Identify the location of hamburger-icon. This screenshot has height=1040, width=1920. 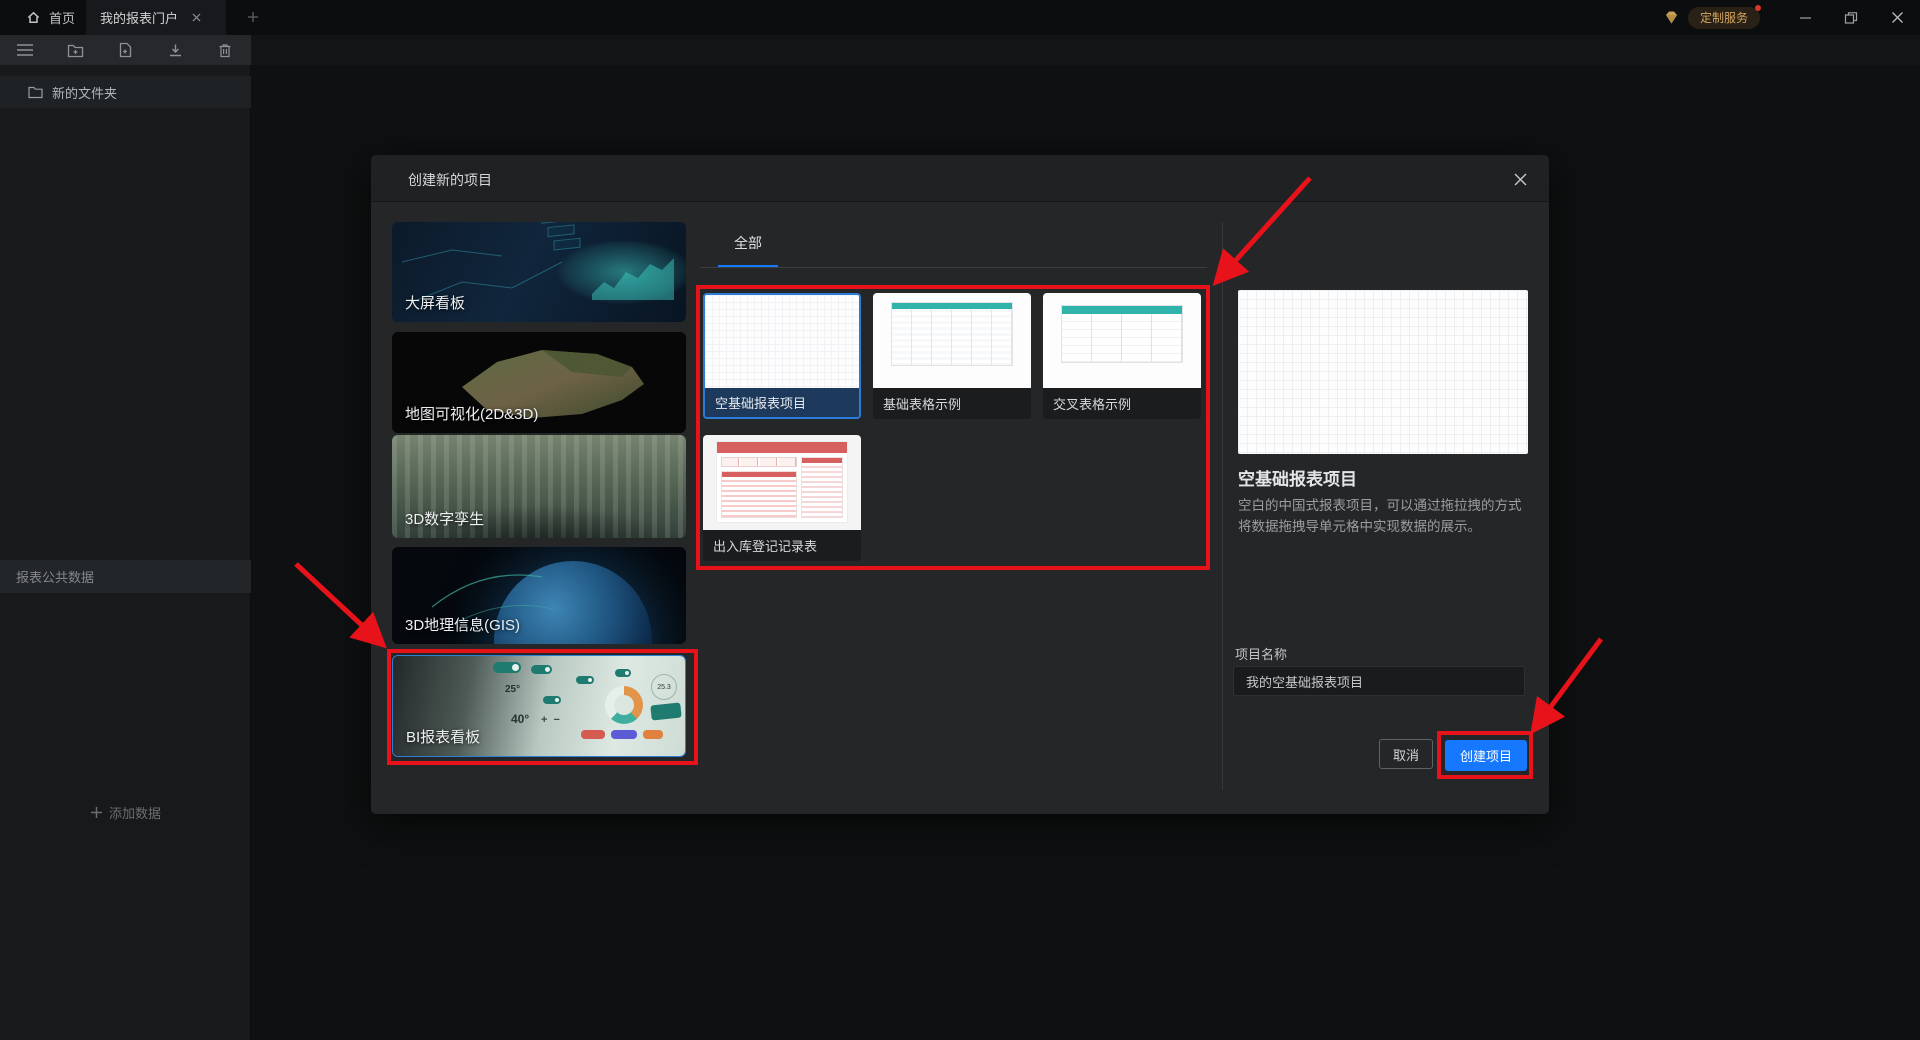
(25, 50).